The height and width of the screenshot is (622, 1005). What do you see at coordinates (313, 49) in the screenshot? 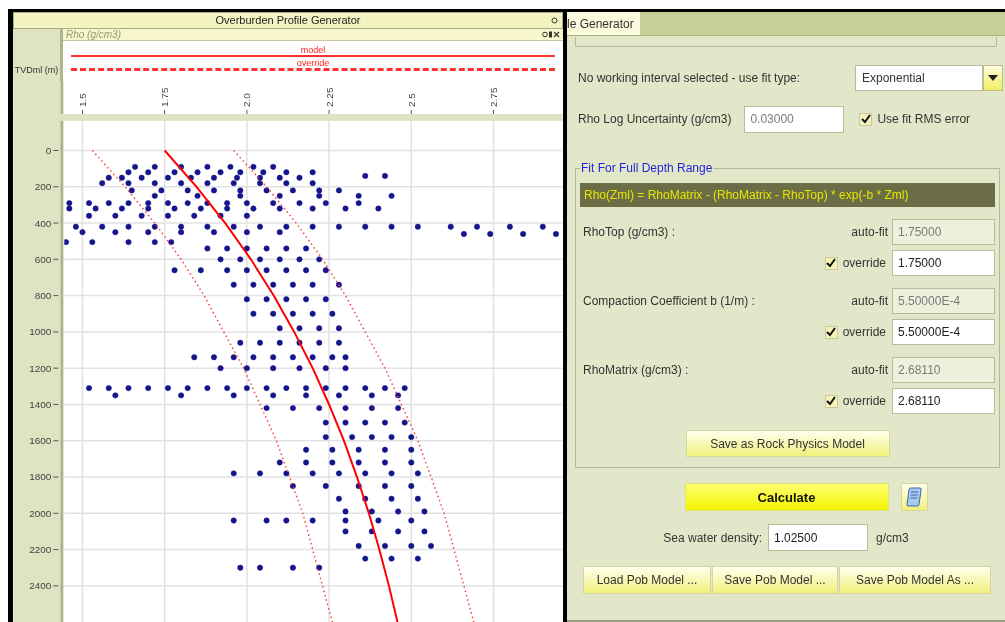
I see `legend-label: model` at bounding box center [313, 49].